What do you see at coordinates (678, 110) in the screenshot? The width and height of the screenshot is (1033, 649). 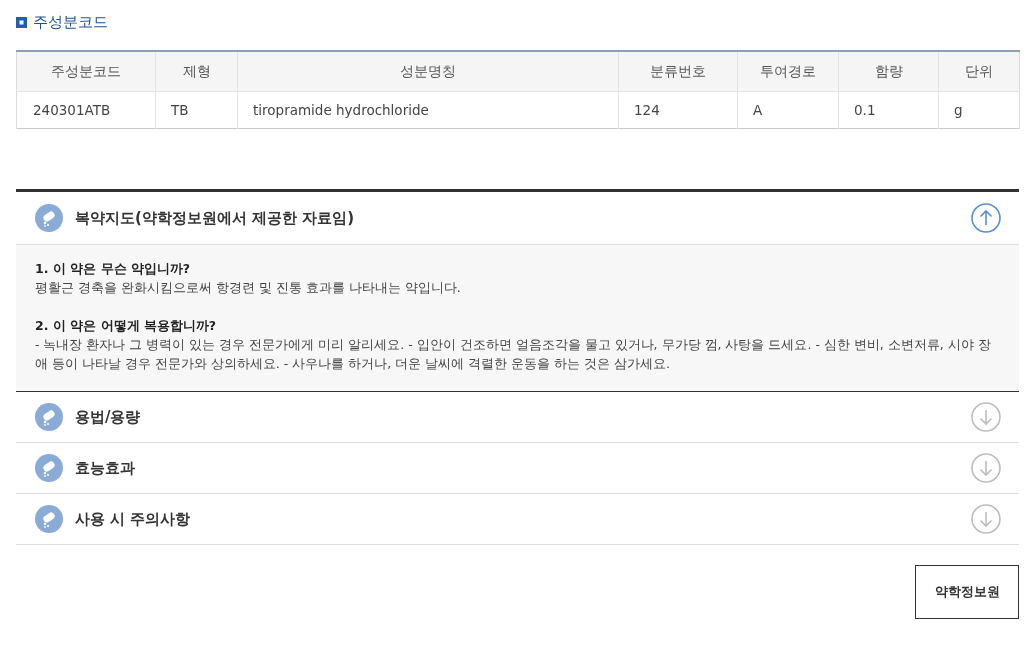 I see `table-cell: 124` at bounding box center [678, 110].